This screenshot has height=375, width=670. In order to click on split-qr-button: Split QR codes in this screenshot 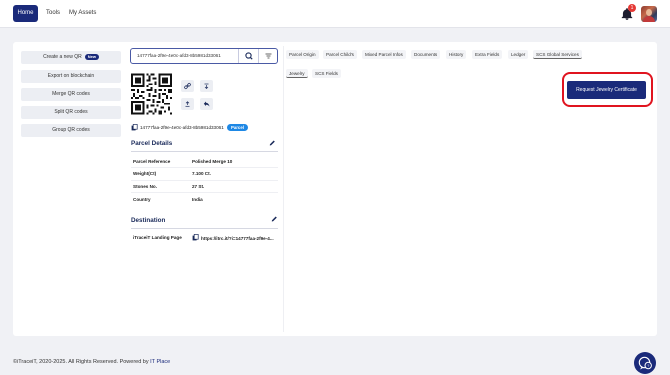, I will do `click(71, 112)`.